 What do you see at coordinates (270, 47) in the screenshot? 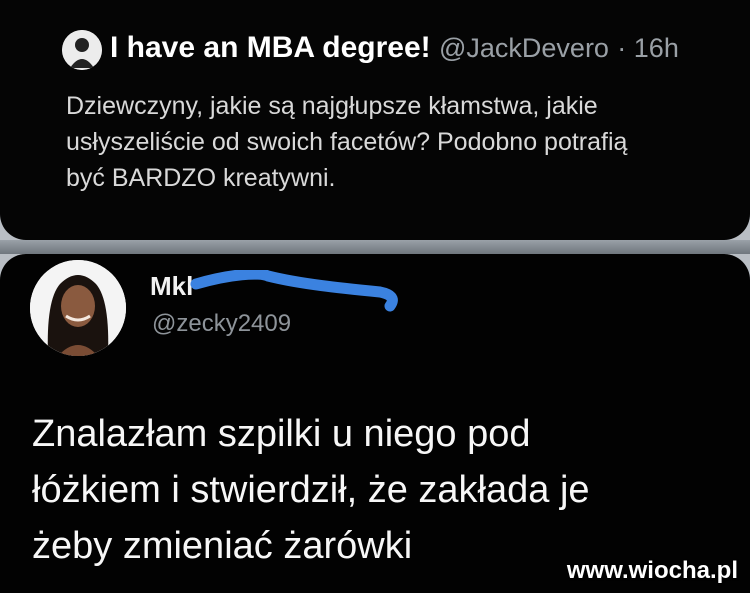
I see `display-name: I have an MBA degree!` at bounding box center [270, 47].